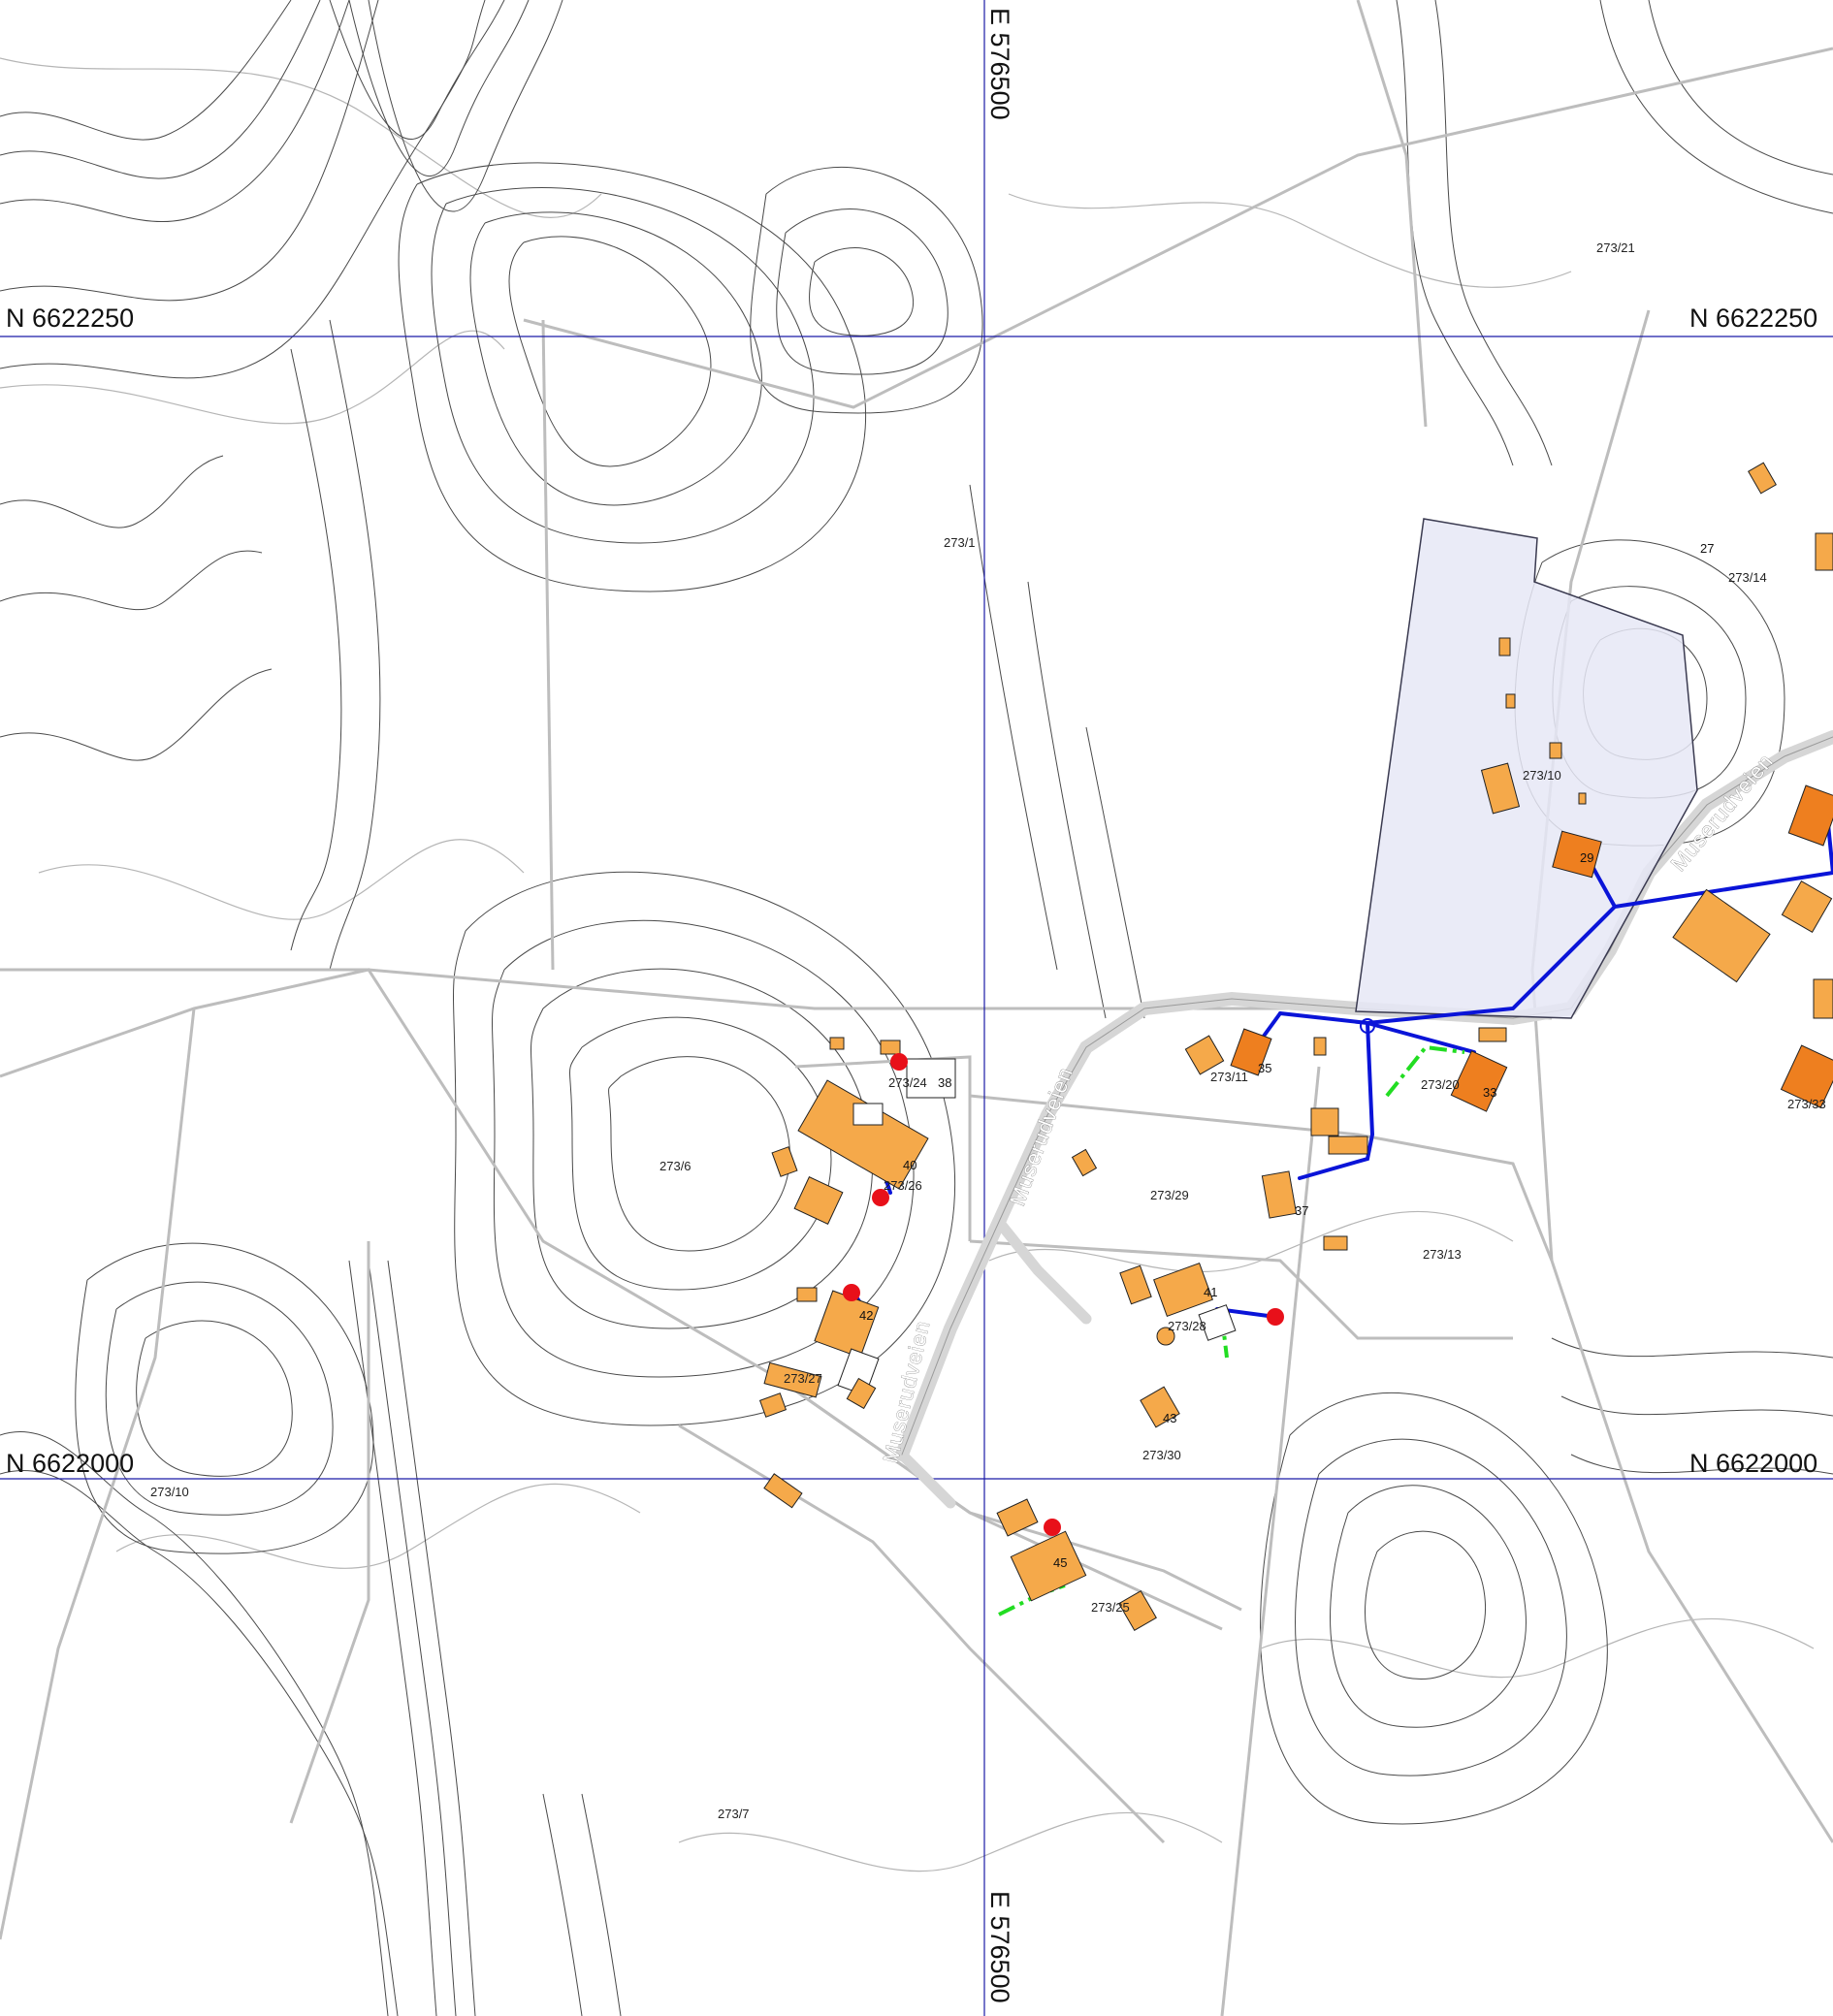  What do you see at coordinates (999, 64) in the screenshot?
I see `grid-label-easting-top: E 576500` at bounding box center [999, 64].